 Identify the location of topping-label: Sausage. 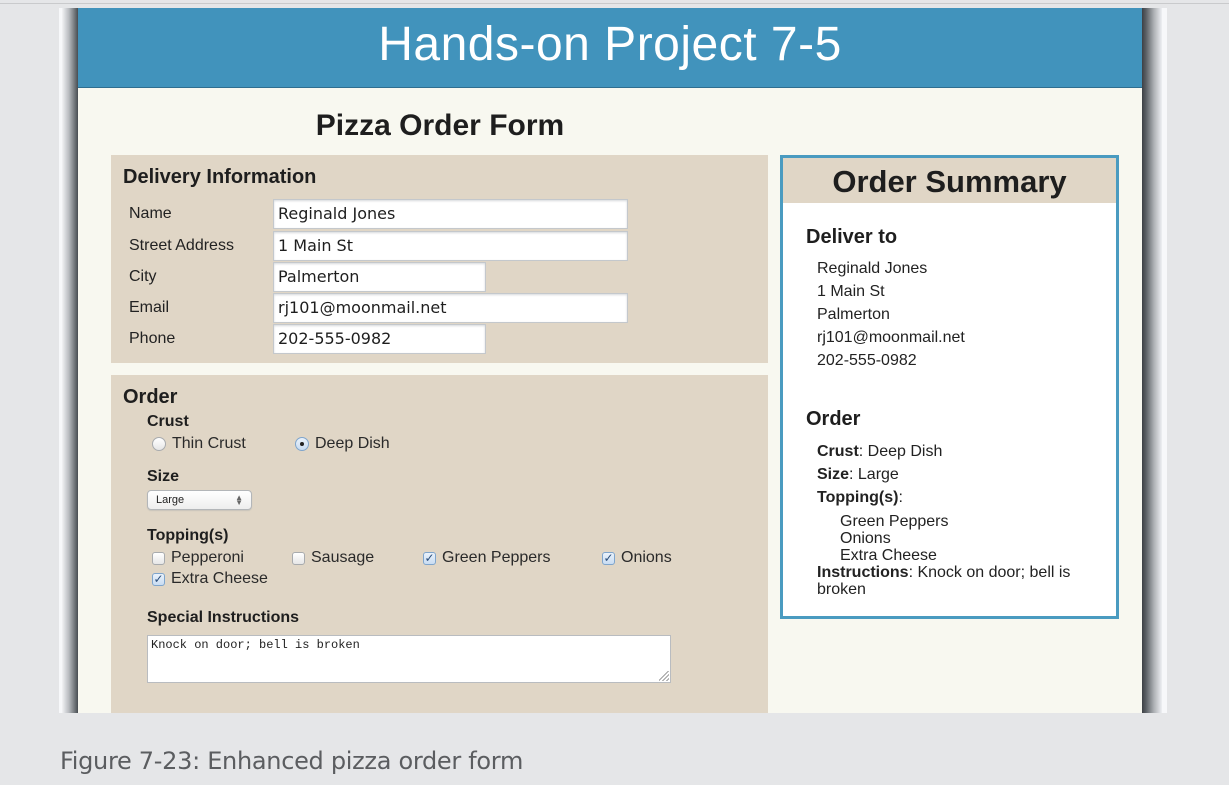
(343, 557).